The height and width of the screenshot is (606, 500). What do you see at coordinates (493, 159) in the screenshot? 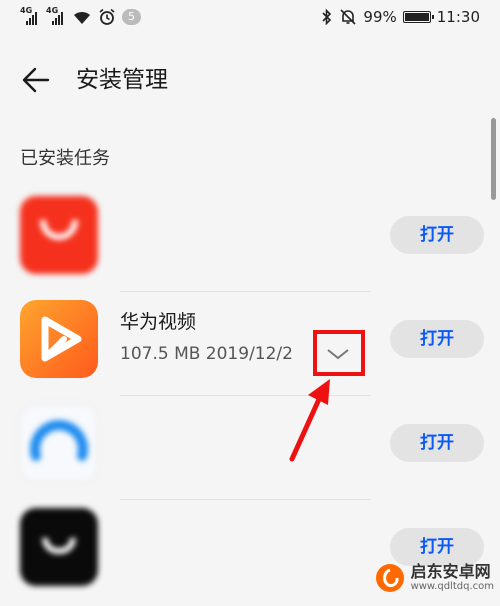
I see `scrollbar` at bounding box center [493, 159].